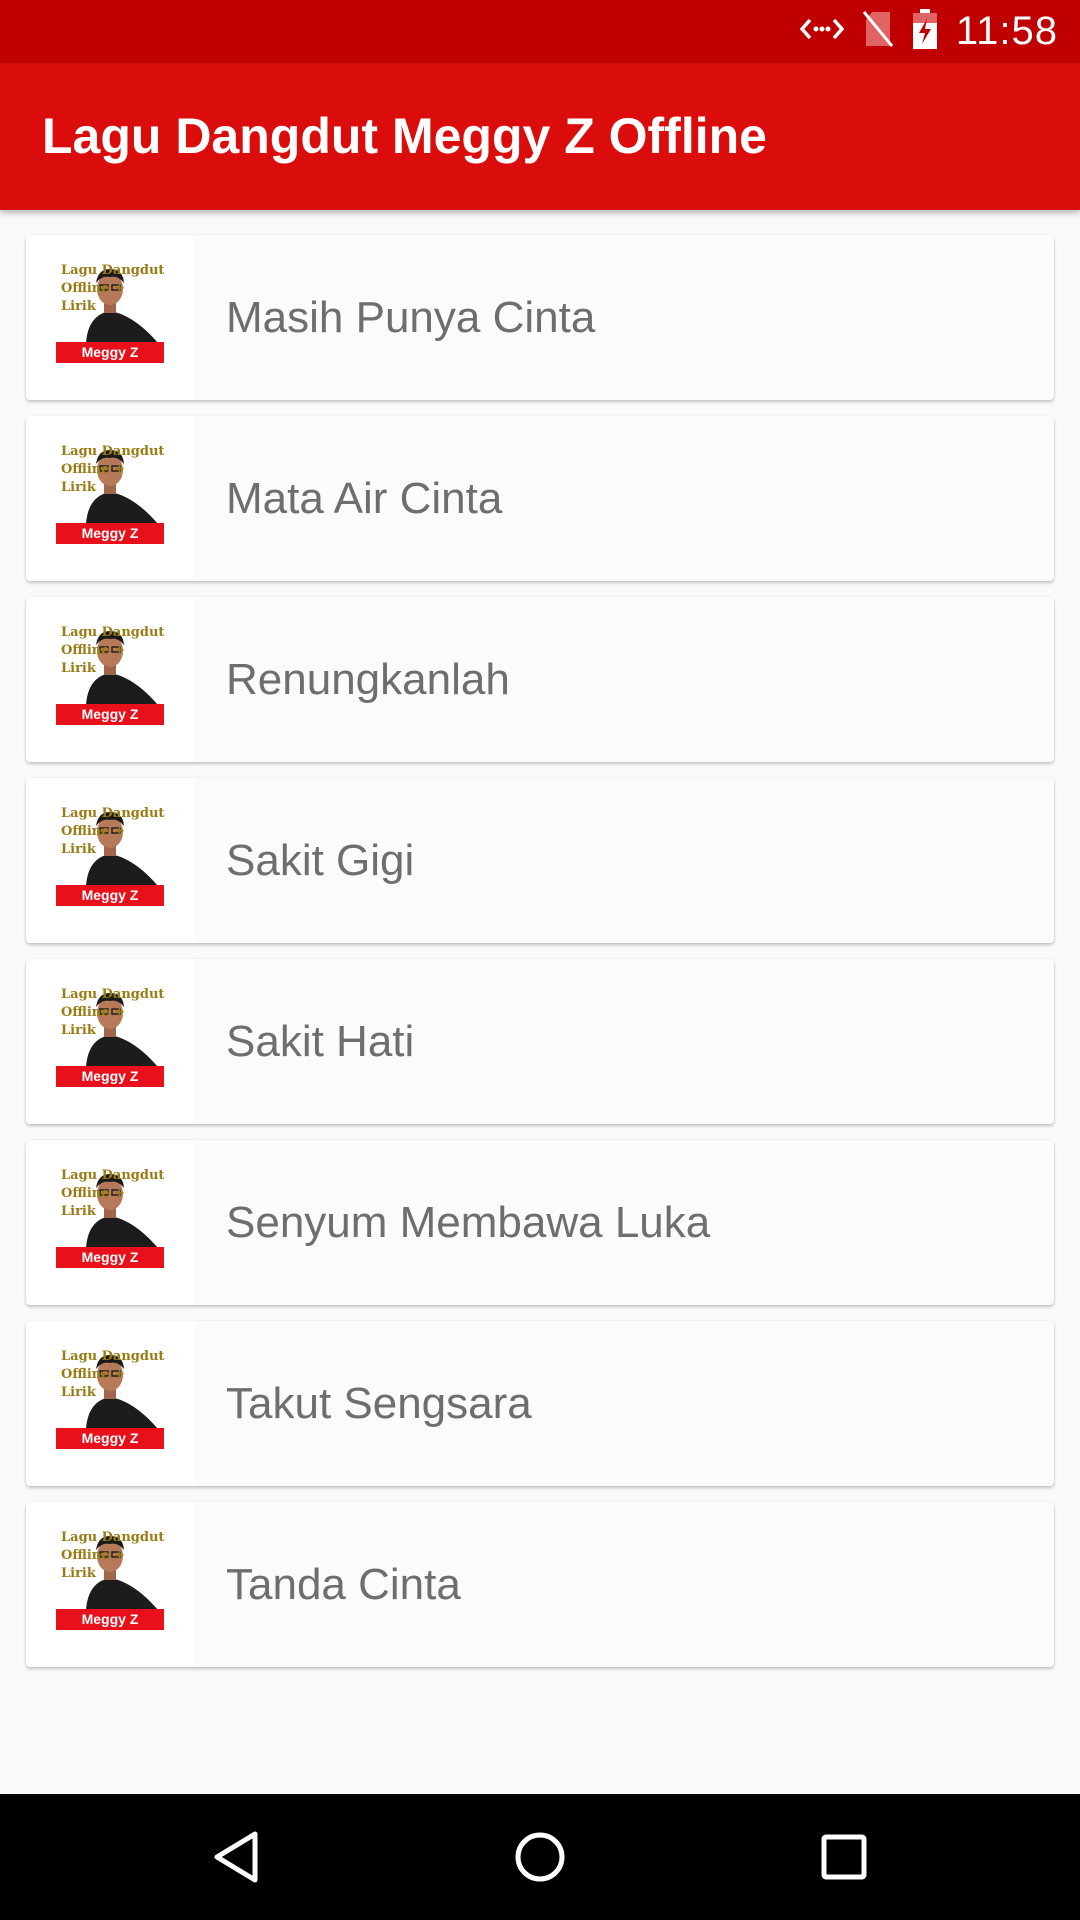 The height and width of the screenshot is (1920, 1080). I want to click on data-transfer-icon, so click(822, 31).